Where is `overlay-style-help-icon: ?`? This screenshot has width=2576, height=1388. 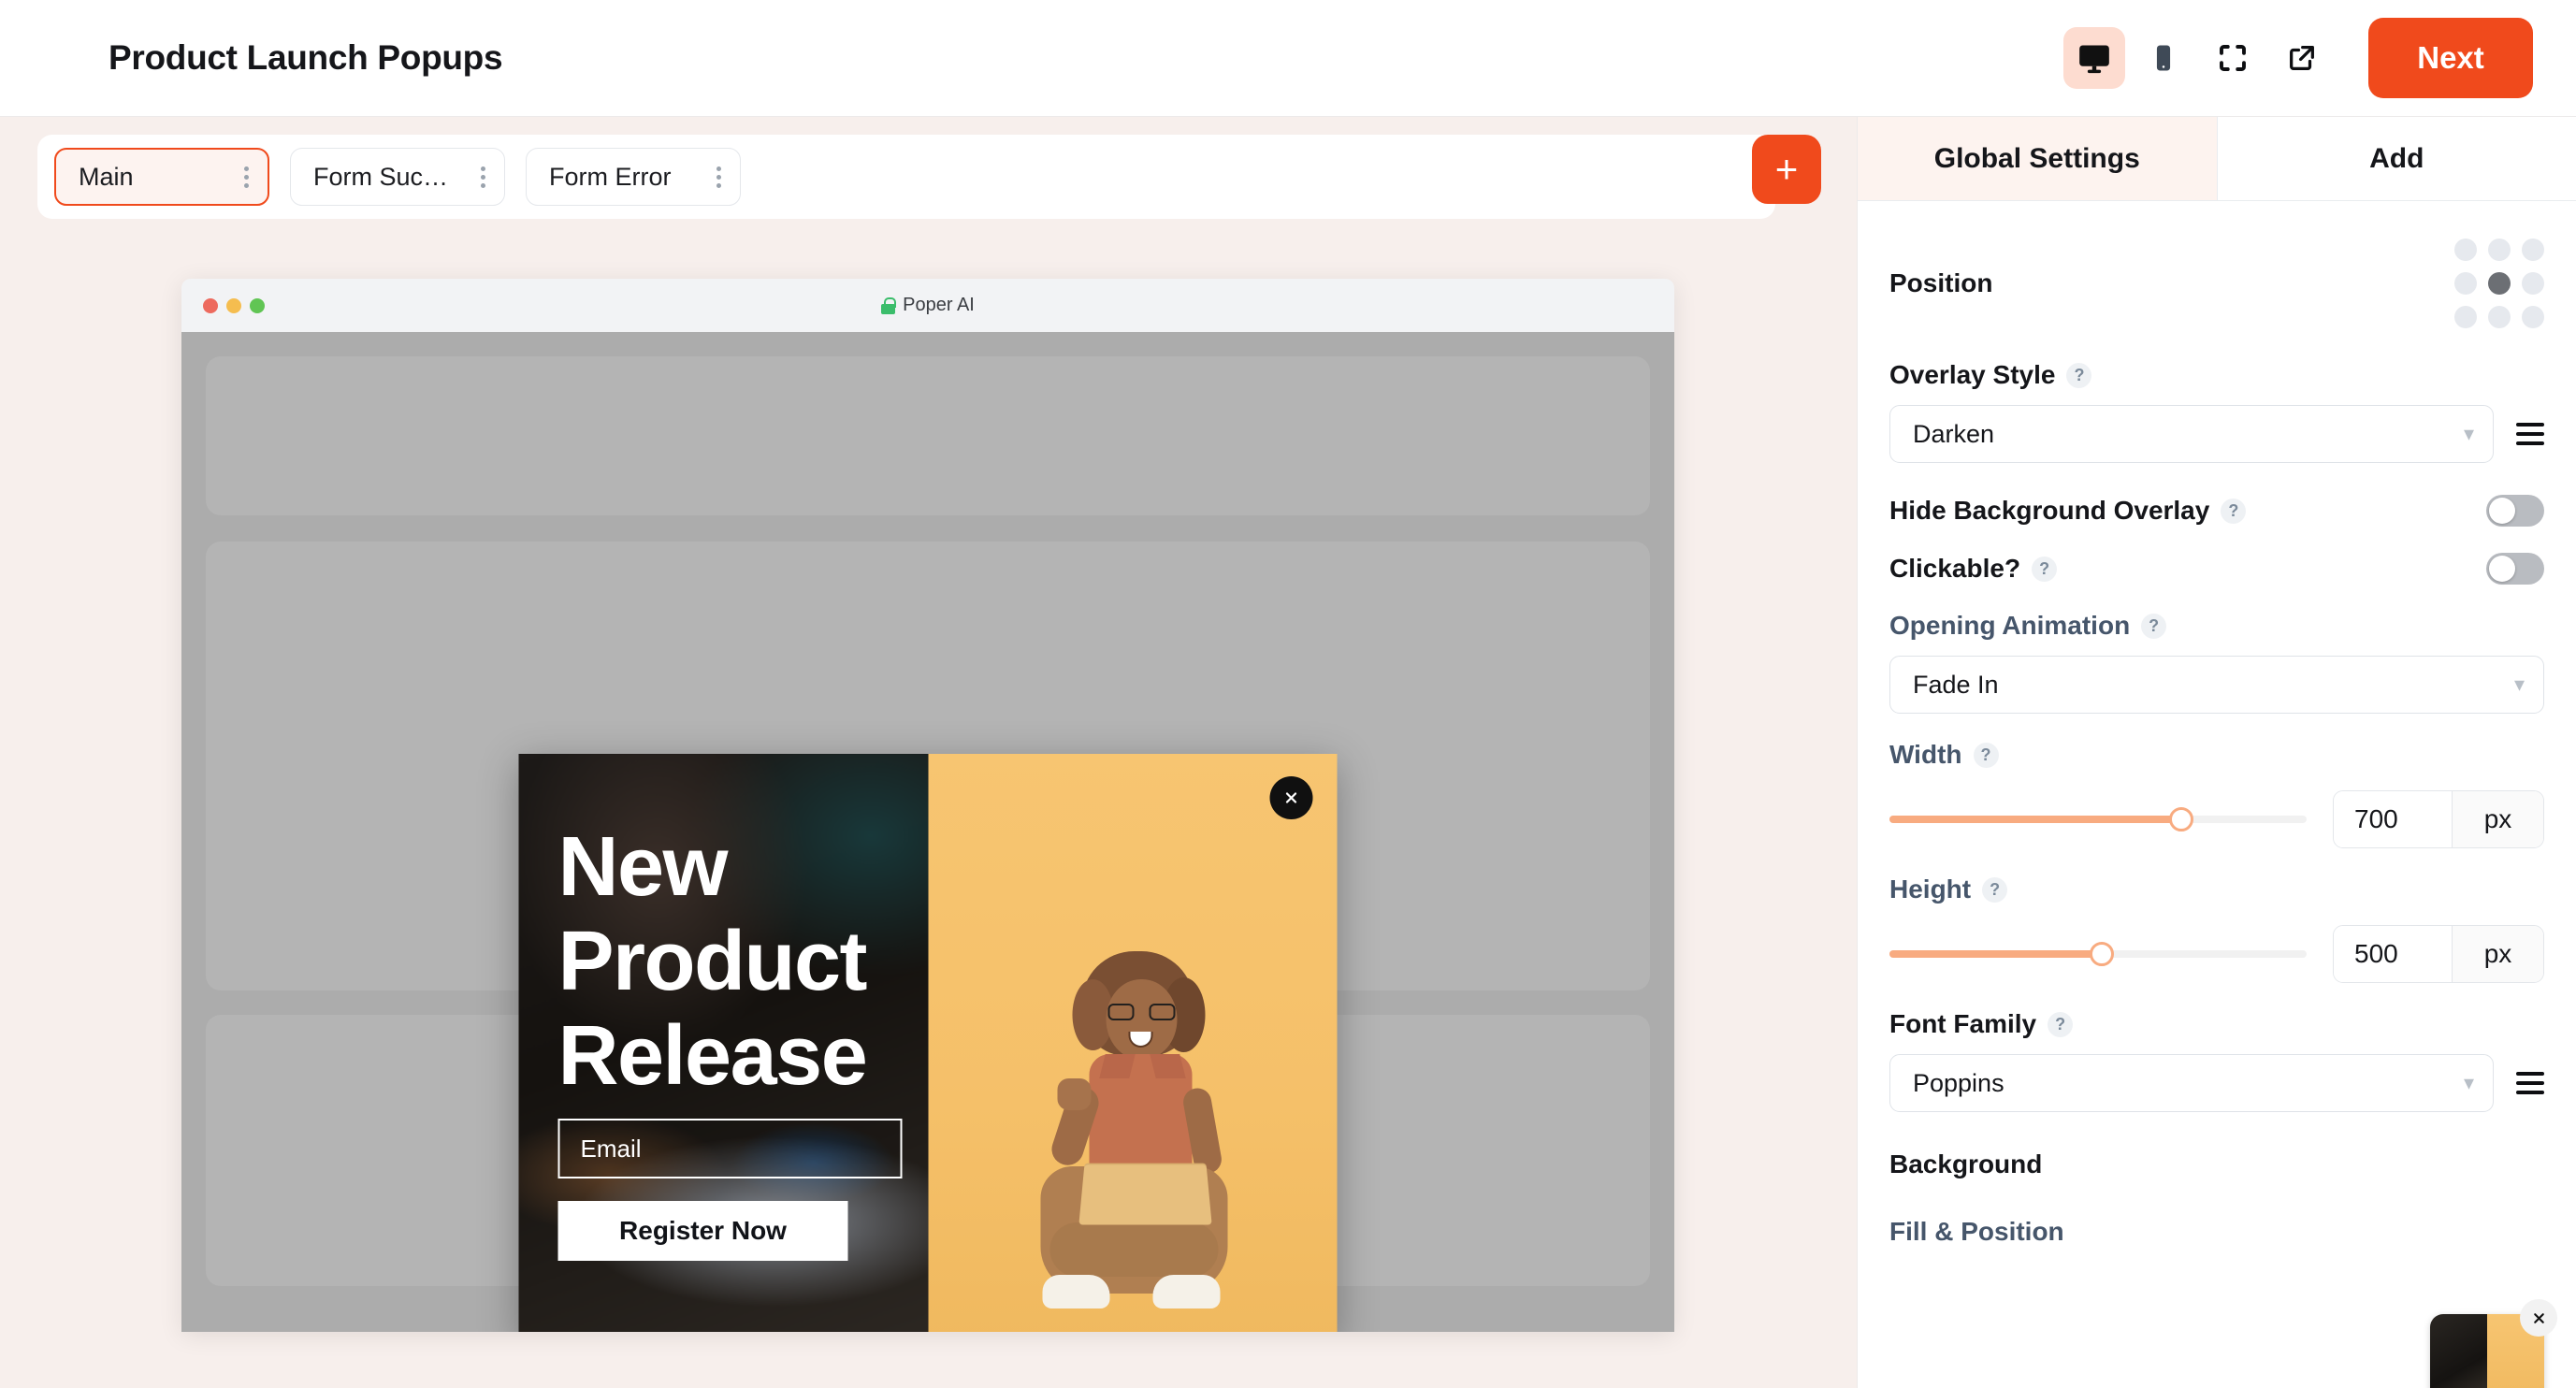
overlay-style-help-icon: ? is located at coordinates (2079, 375).